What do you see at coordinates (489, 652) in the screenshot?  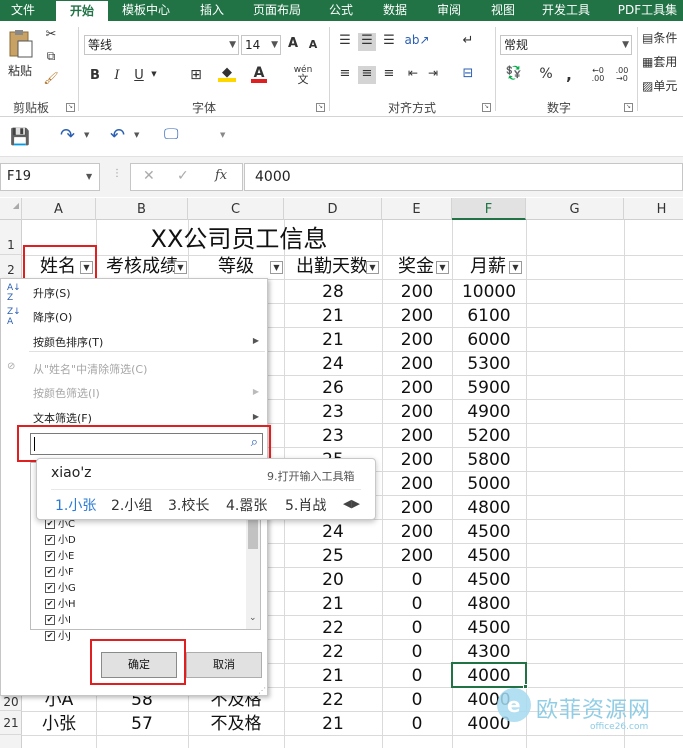 I see `cell-f18: 4300` at bounding box center [489, 652].